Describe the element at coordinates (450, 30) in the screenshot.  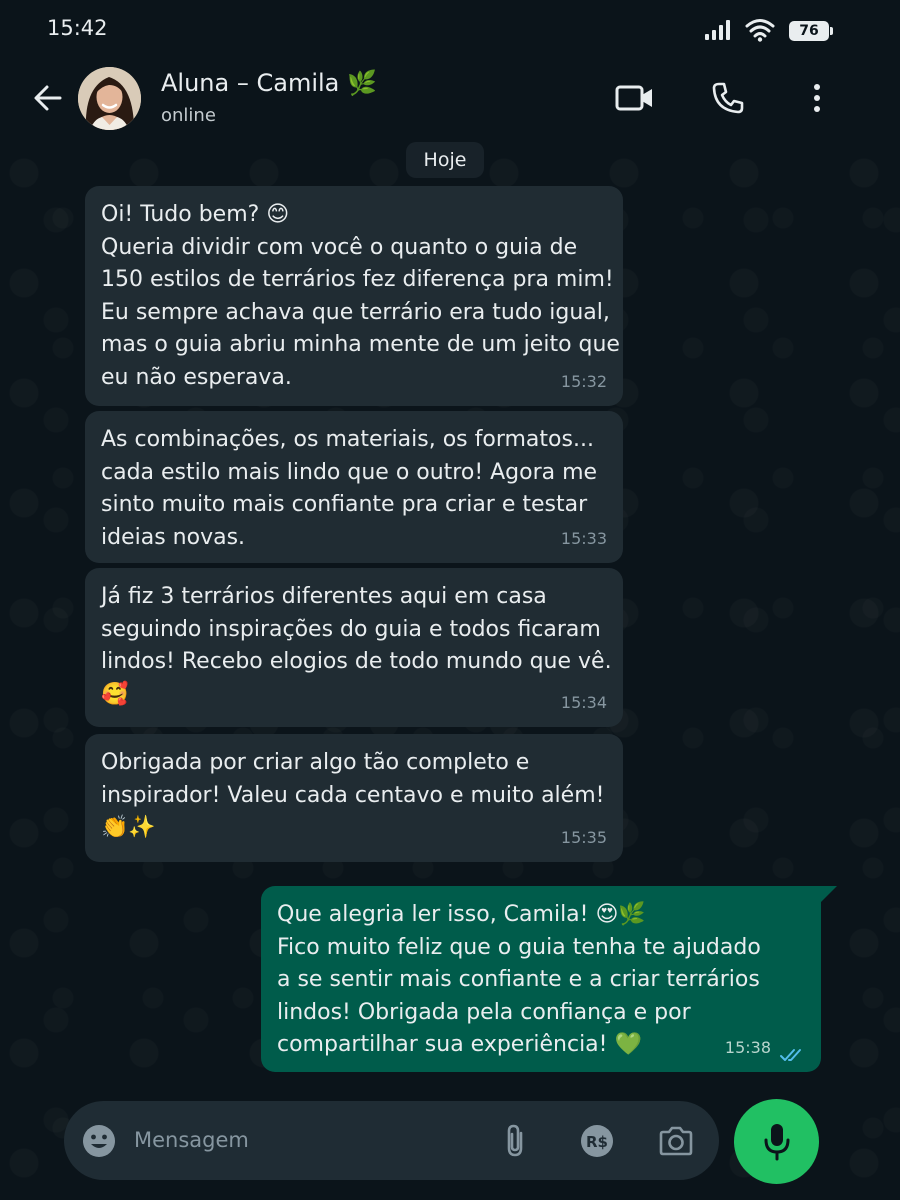
I see `status-bar: 15:42 76` at that location.